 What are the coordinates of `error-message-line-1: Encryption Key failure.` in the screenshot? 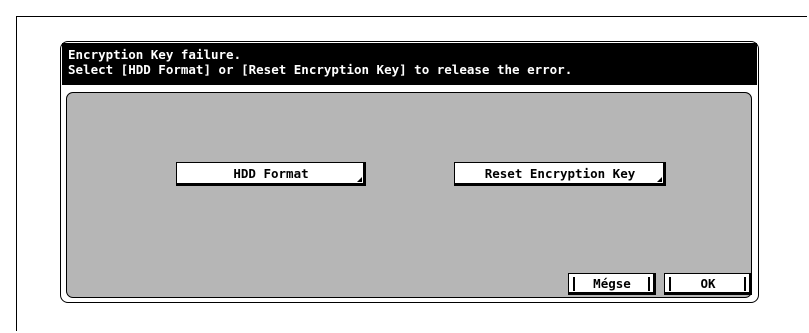 It's located at (155, 54).